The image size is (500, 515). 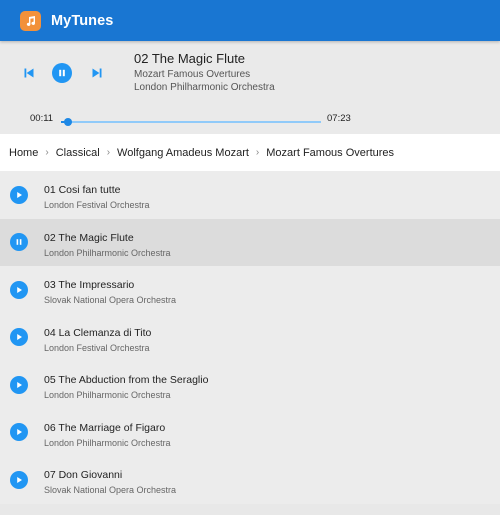 What do you see at coordinates (97, 73) in the screenshot?
I see `skip-next-icon` at bounding box center [97, 73].